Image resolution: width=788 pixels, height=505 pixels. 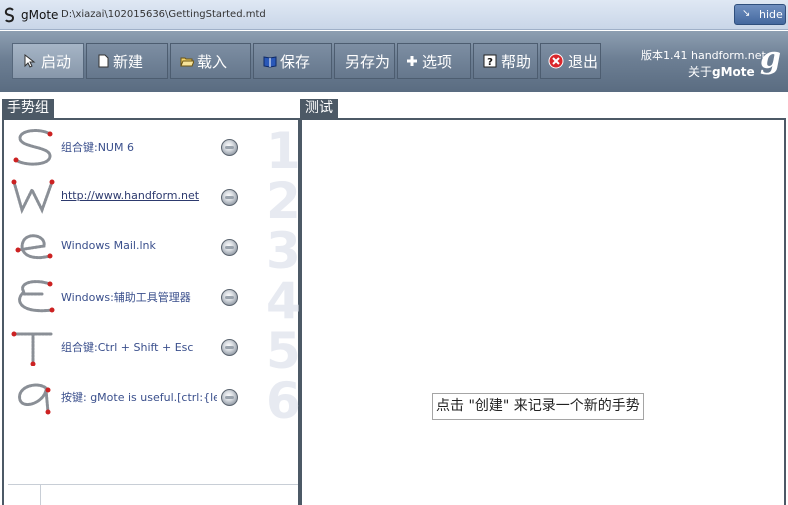 What do you see at coordinates (152, 151) in the screenshot?
I see `gesture-row: 组合键:NUM 61` at bounding box center [152, 151].